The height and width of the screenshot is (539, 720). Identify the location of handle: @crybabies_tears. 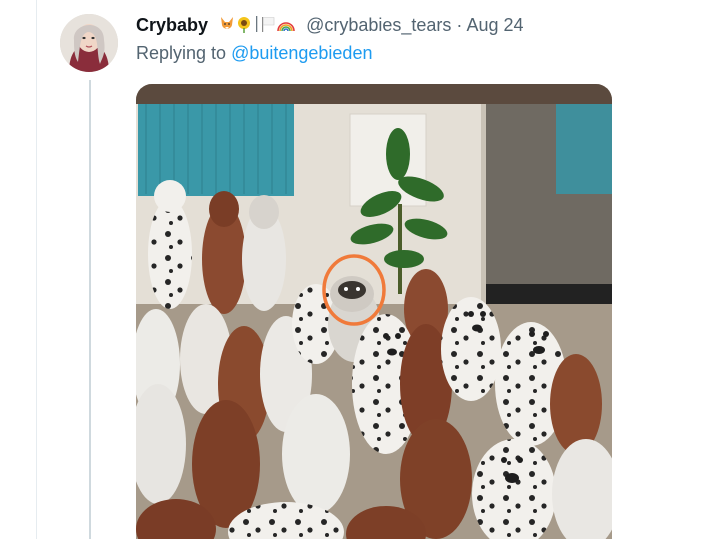
(378, 25).